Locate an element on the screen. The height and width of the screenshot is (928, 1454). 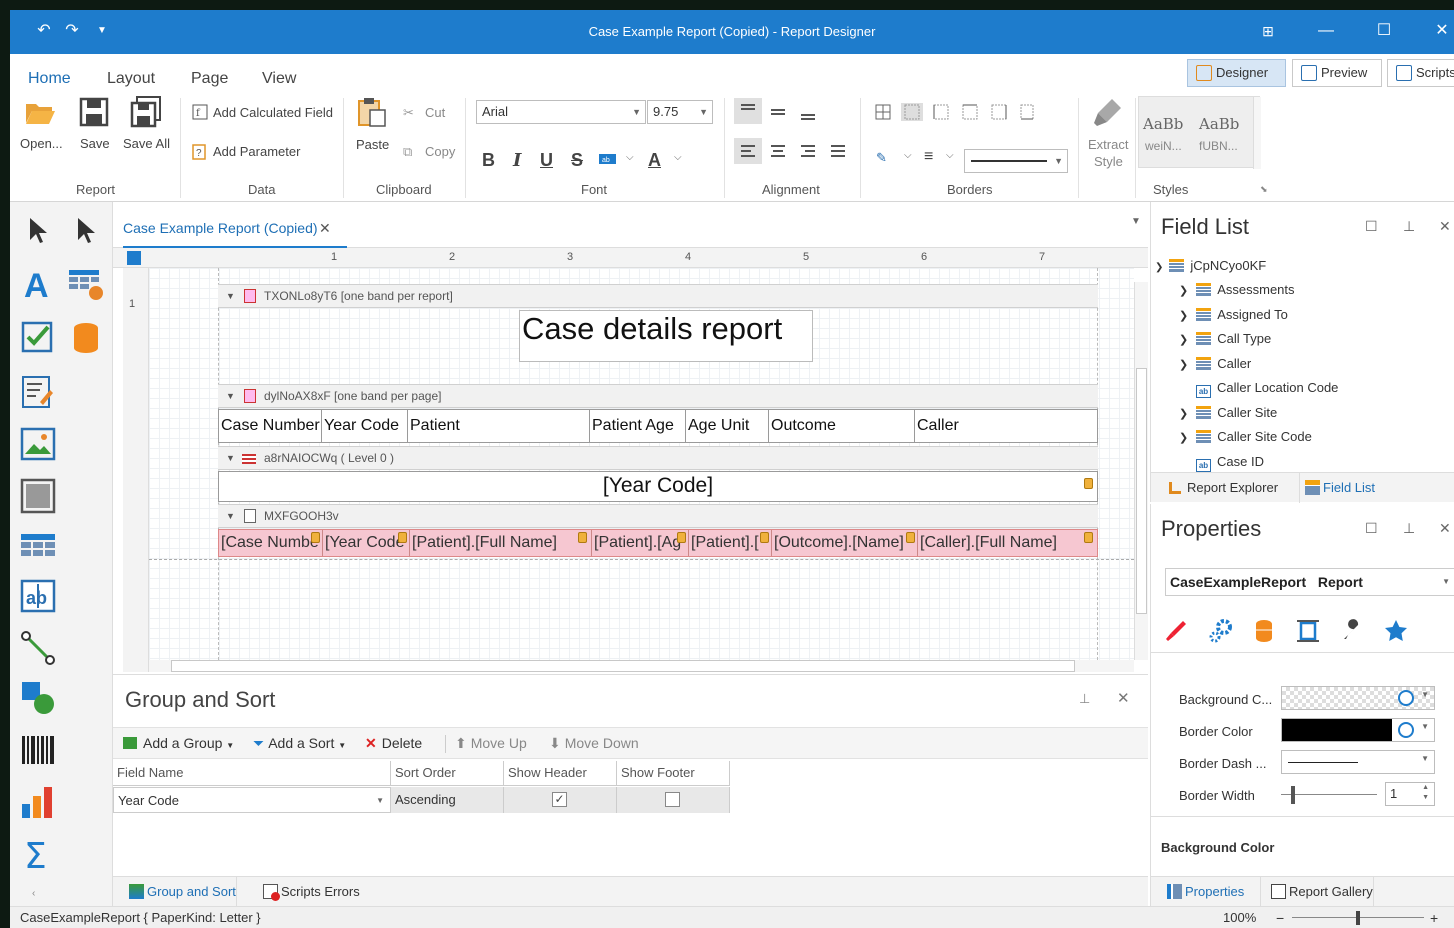
extract-style-label-1: Extract is located at coordinates (1108, 144).